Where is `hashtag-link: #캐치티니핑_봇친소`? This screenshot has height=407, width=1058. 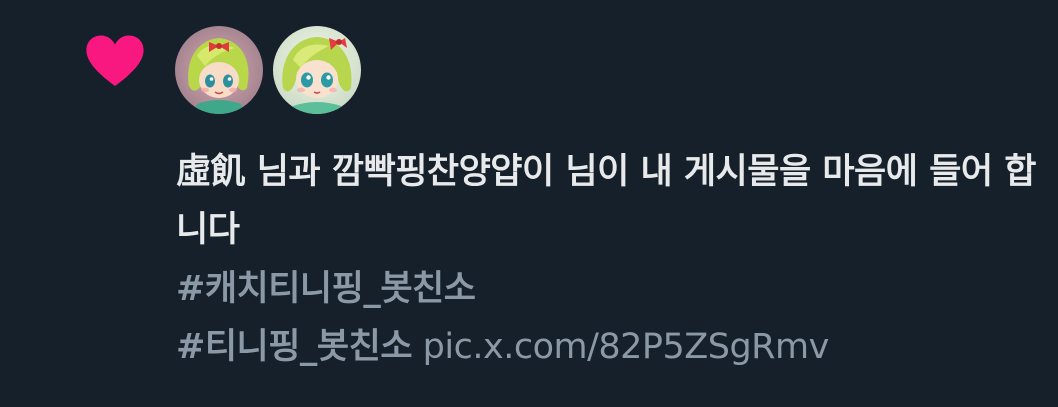 hashtag-link: #캐치티니핑_봇친소 is located at coordinates (326, 289).